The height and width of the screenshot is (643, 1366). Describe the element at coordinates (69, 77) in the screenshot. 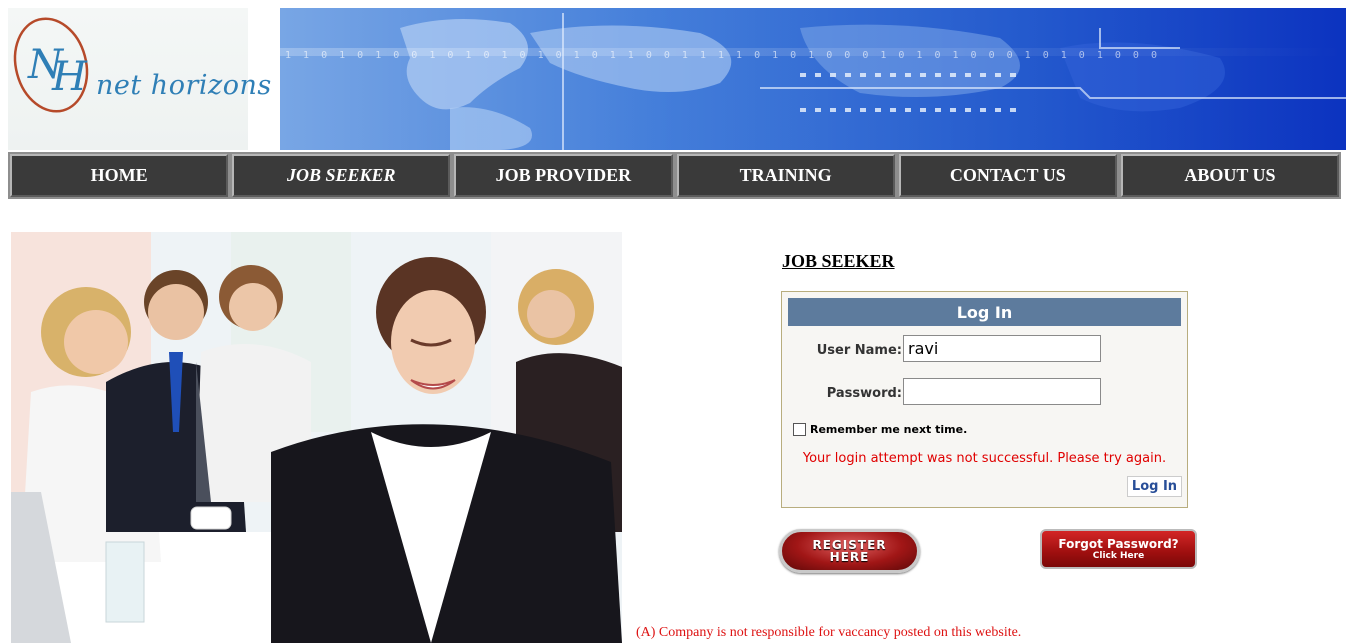

I see `svg-text: H` at that location.